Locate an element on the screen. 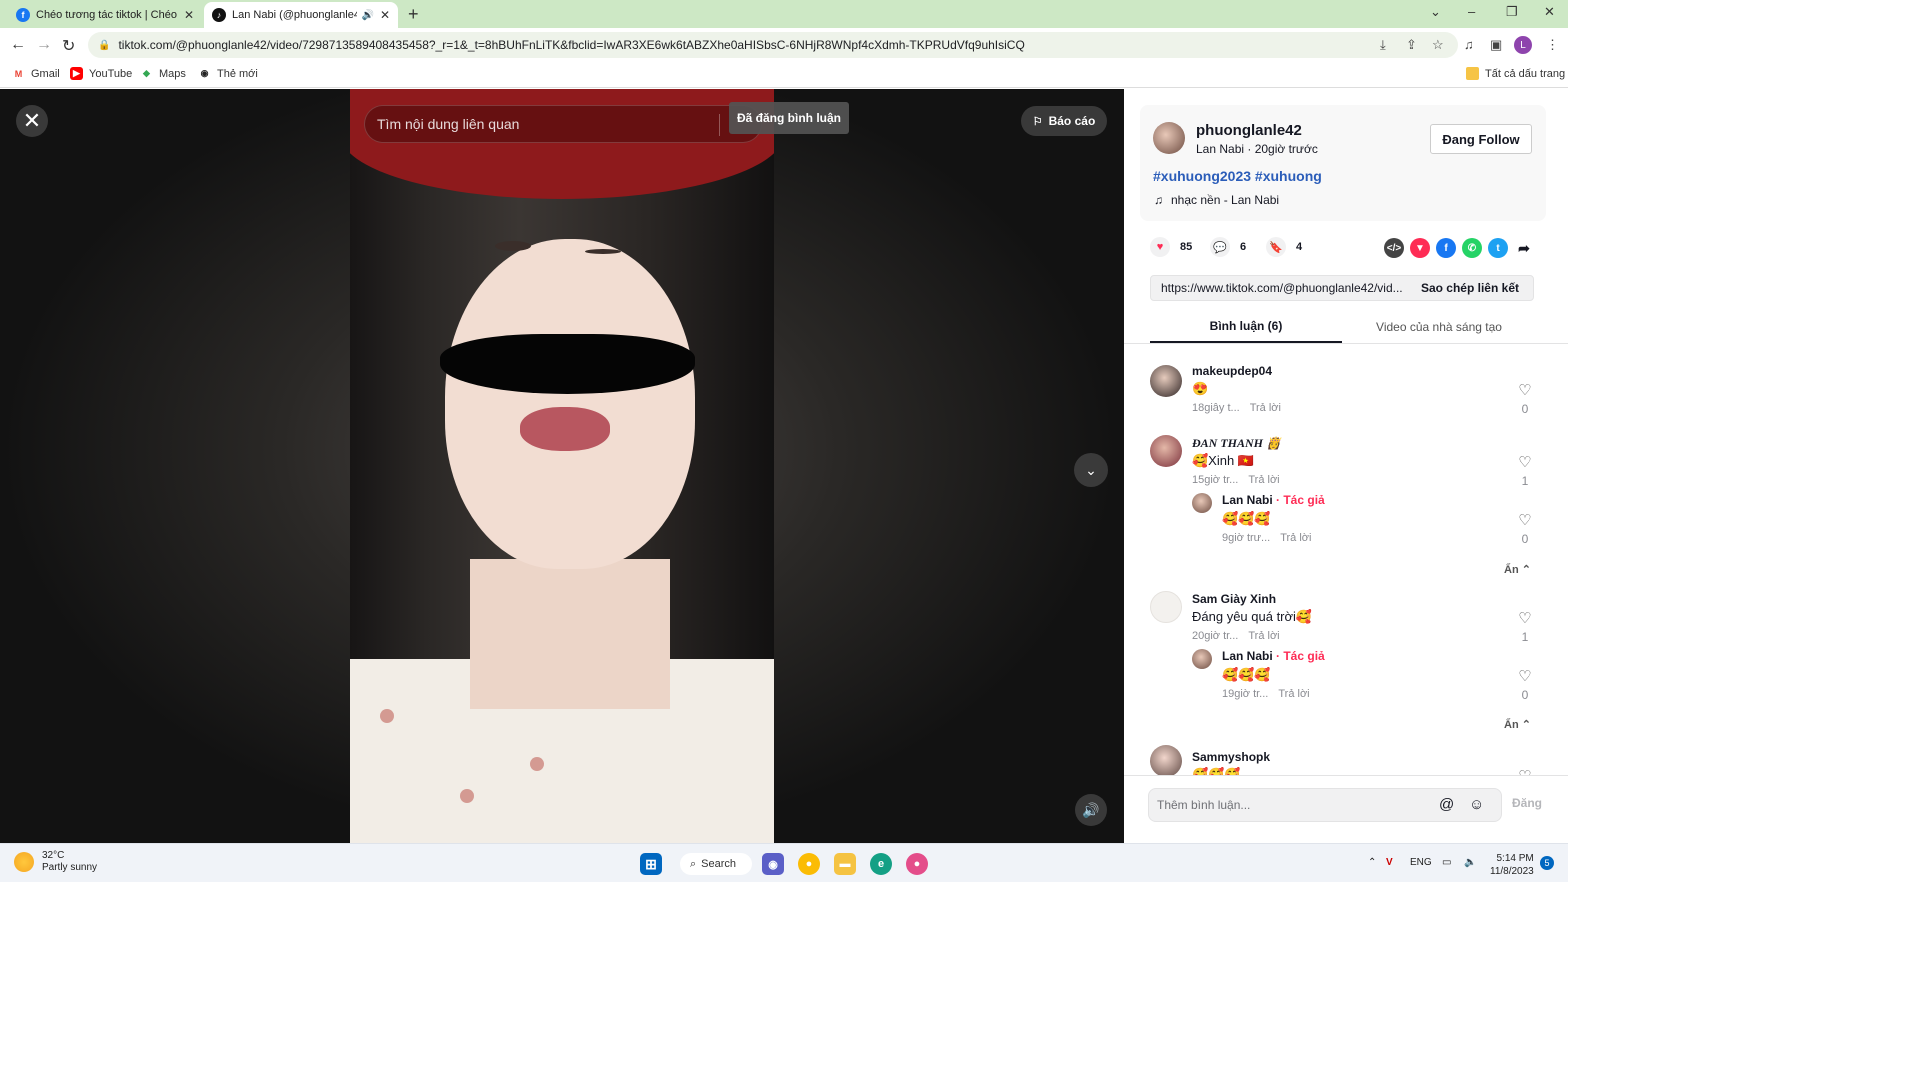  side-panel-icon: ▣ is located at coordinates (1496, 45).